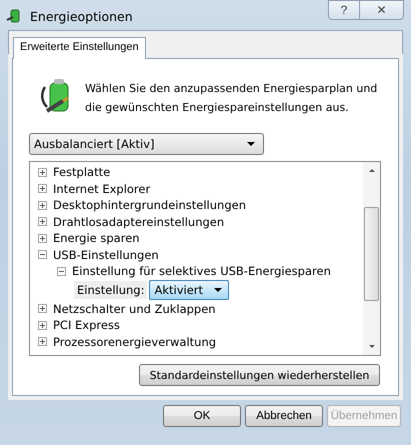  I want to click on scrollbar, so click(371, 258).